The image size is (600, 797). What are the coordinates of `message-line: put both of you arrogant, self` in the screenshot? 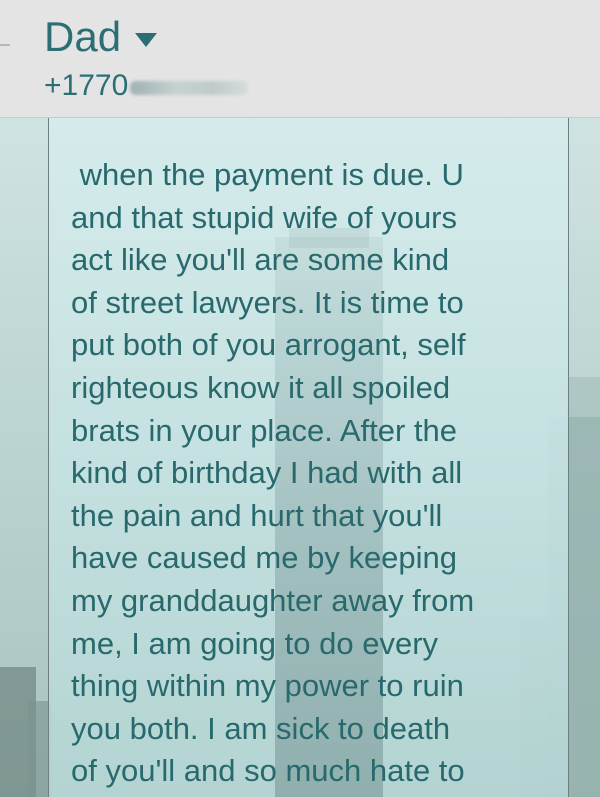 It's located at (268, 345).